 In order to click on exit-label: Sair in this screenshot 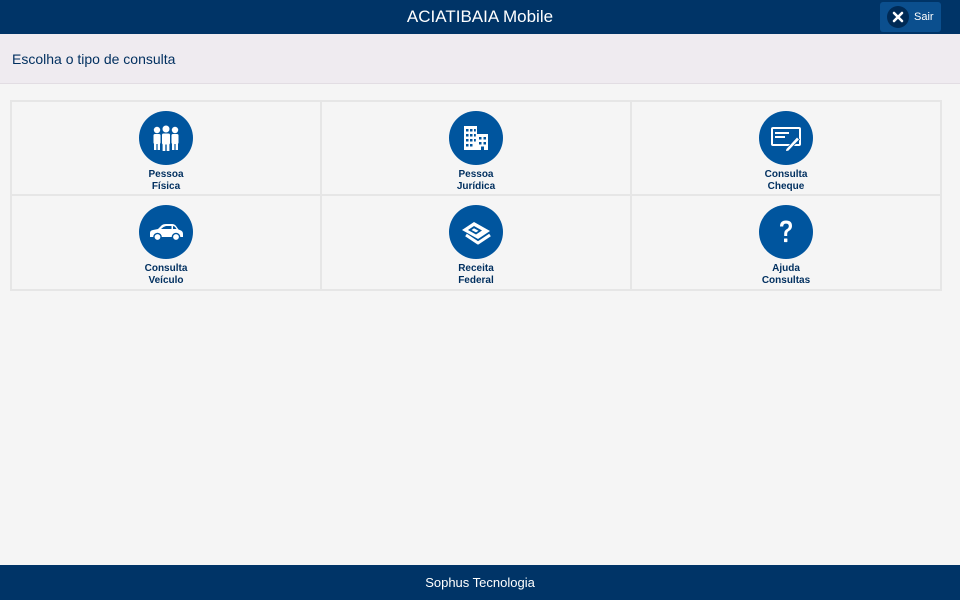, I will do `click(924, 17)`.